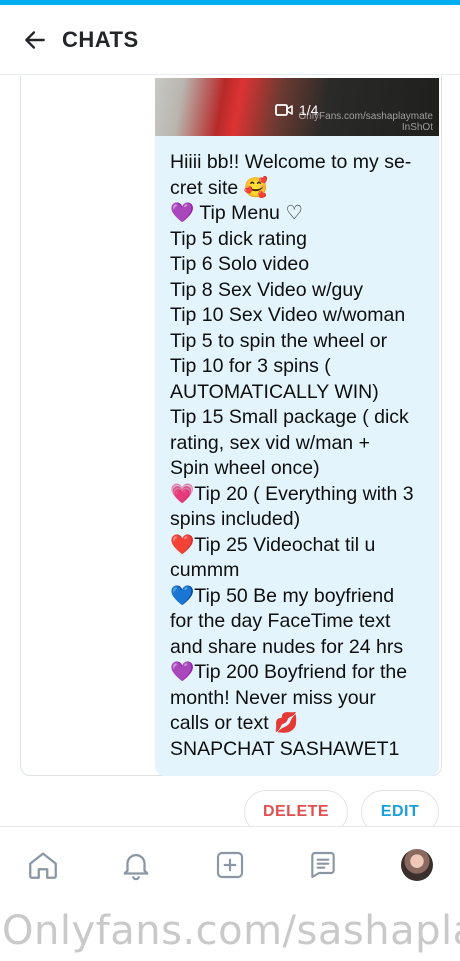  I want to click on tab-profile, so click(417, 865).